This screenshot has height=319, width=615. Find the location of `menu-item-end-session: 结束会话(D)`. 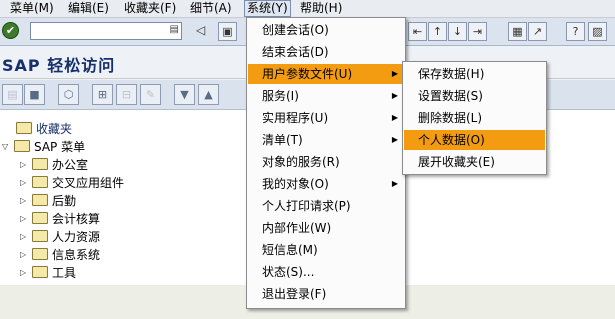

menu-item-end-session: 结束会话(D) is located at coordinates (326, 52).